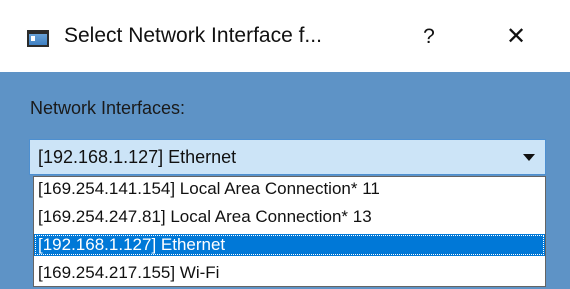  Describe the element at coordinates (287, 157) in the screenshot. I see `network-interface-combobox: [192.168.1.127] Ethernet` at that location.